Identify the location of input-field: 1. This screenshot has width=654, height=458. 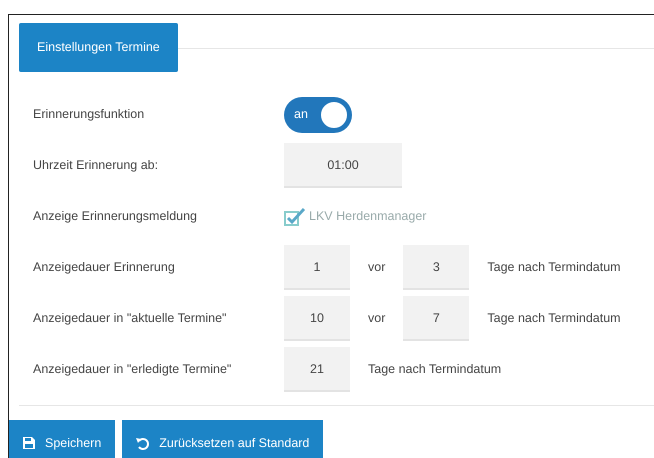
(317, 267).